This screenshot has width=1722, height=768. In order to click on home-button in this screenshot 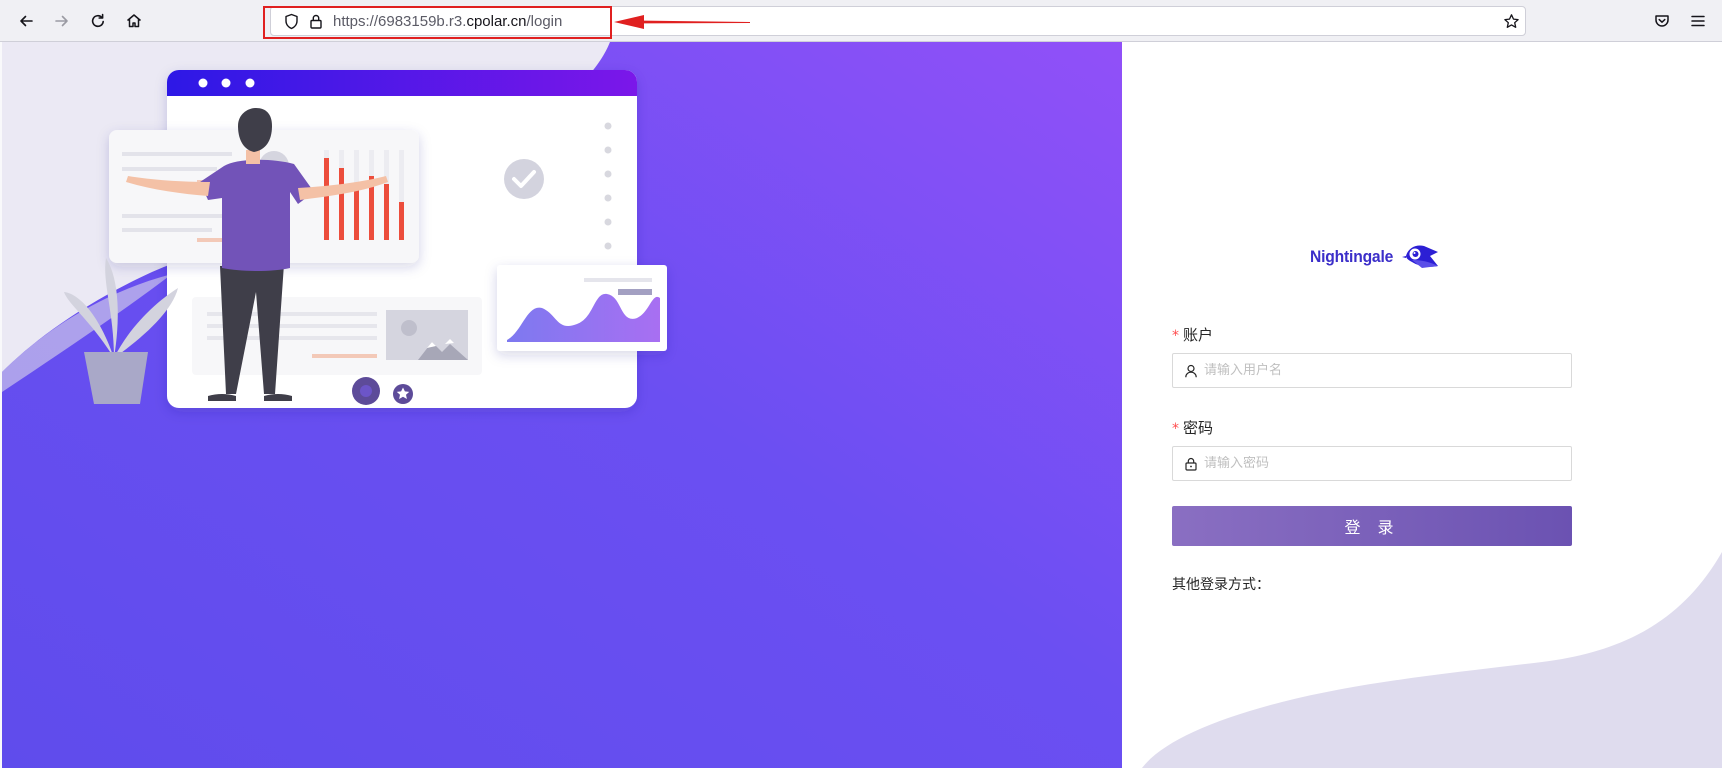, I will do `click(134, 21)`.